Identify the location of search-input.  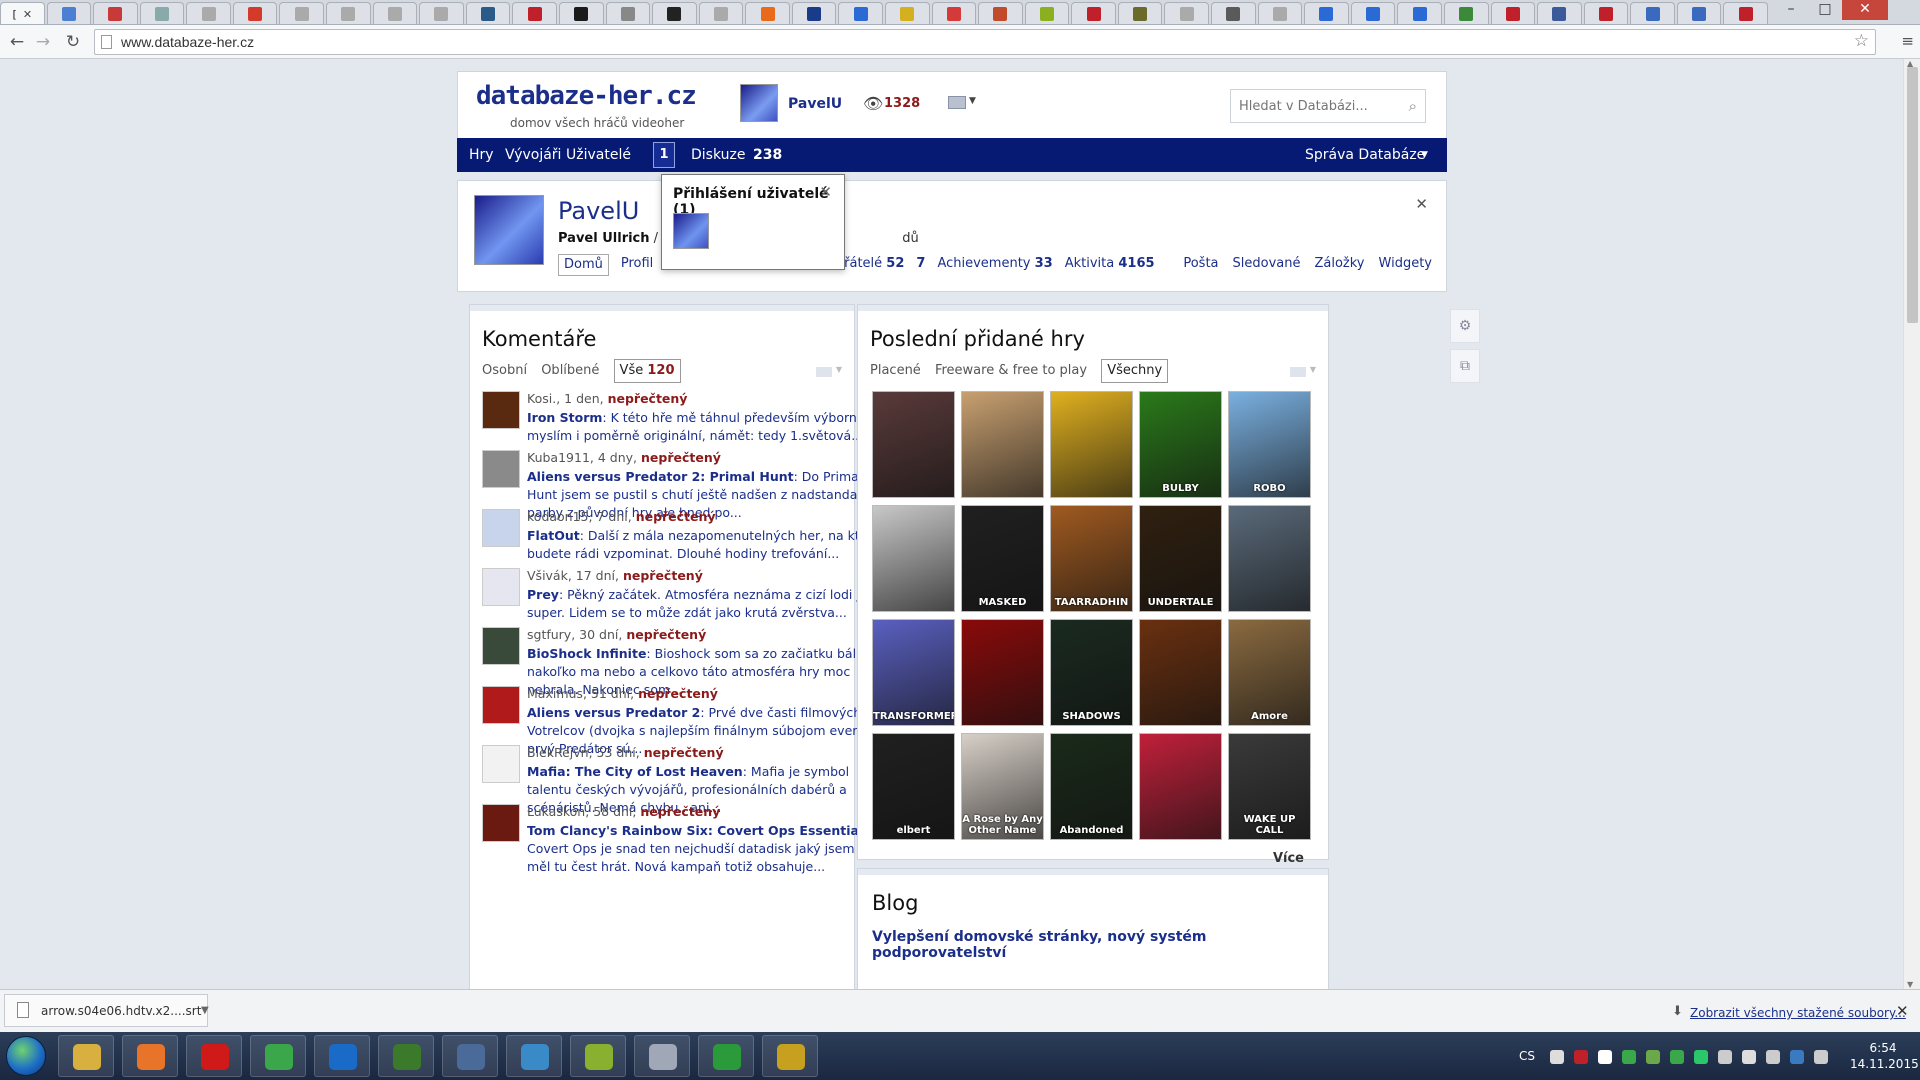
(1311, 106).